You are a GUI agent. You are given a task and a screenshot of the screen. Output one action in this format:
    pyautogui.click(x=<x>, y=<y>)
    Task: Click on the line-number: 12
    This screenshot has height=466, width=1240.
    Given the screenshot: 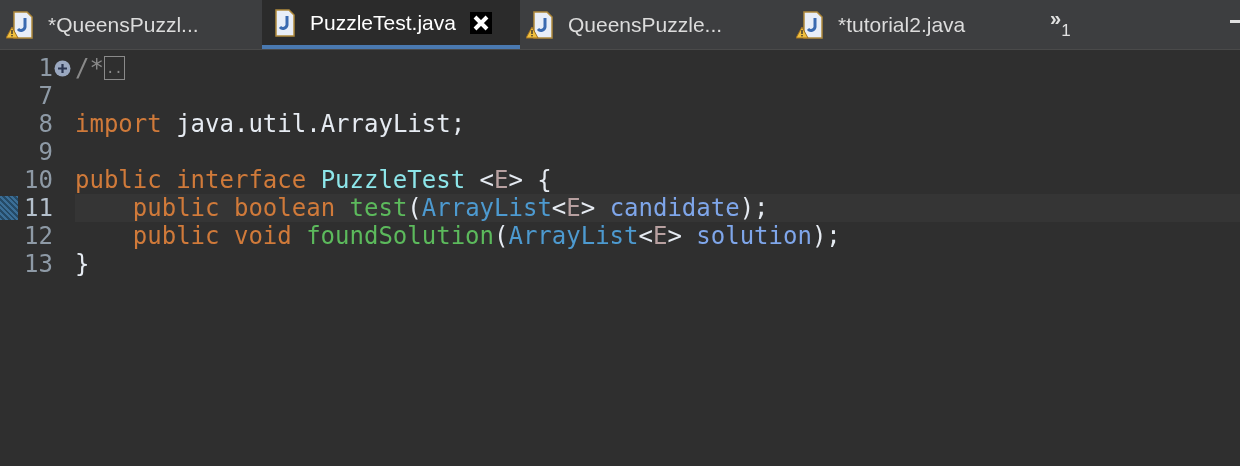 What is the action you would take?
    pyautogui.click(x=38, y=236)
    